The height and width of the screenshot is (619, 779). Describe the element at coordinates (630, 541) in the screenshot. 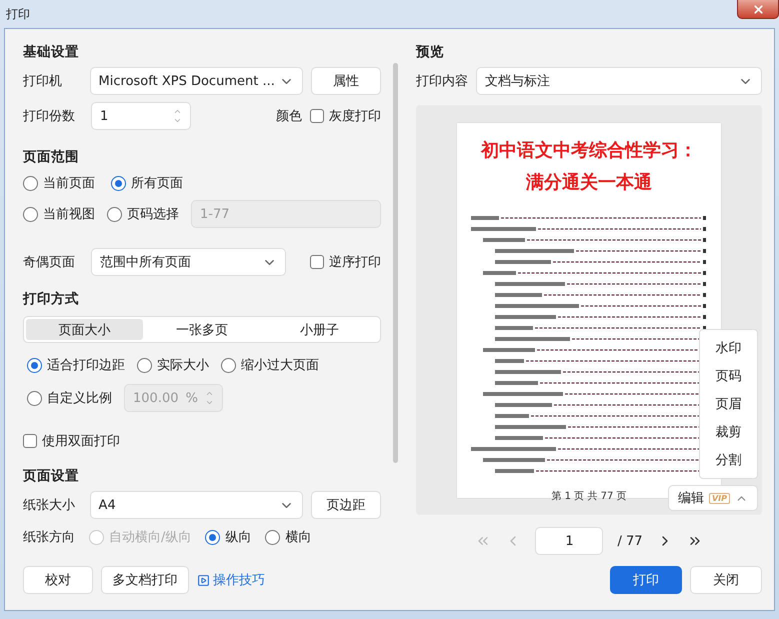

I see `page-total: / 77` at that location.